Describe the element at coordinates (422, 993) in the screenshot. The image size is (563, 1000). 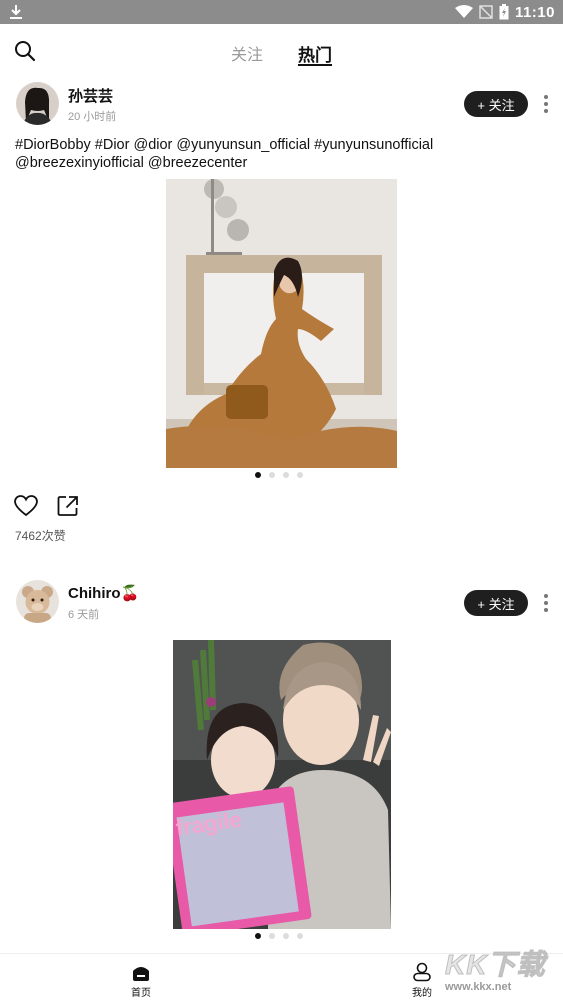
I see `nav-profile-label: 我的` at that location.